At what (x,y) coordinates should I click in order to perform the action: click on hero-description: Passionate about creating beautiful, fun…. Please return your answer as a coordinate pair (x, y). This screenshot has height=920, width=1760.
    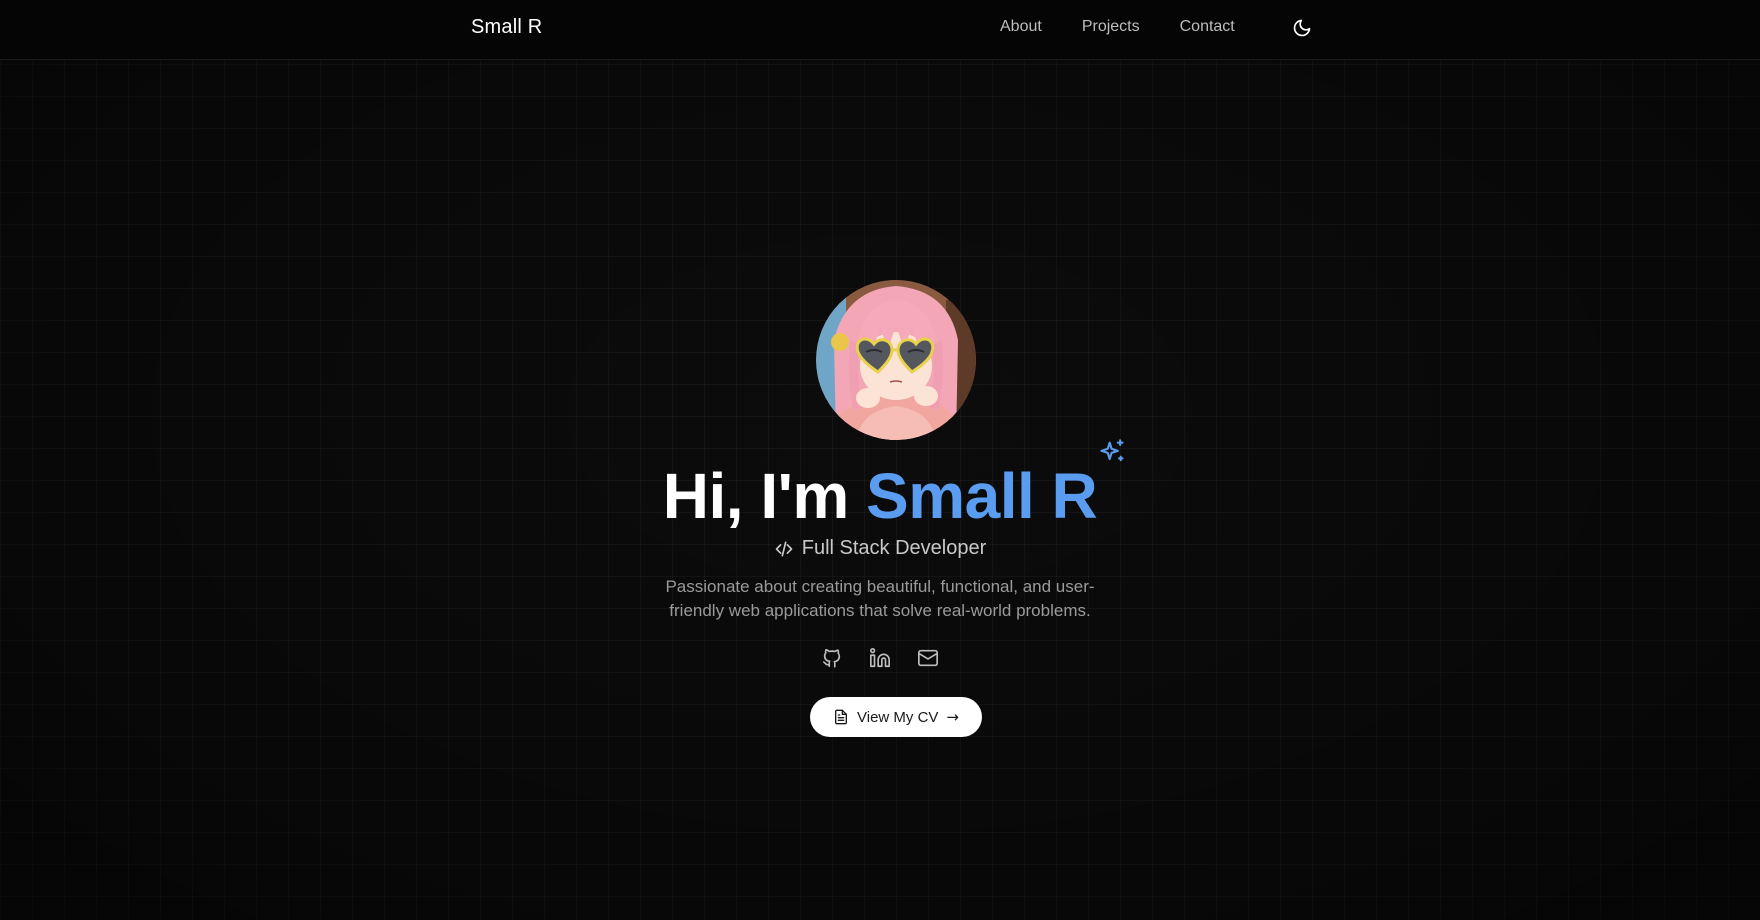
    Looking at the image, I should click on (880, 598).